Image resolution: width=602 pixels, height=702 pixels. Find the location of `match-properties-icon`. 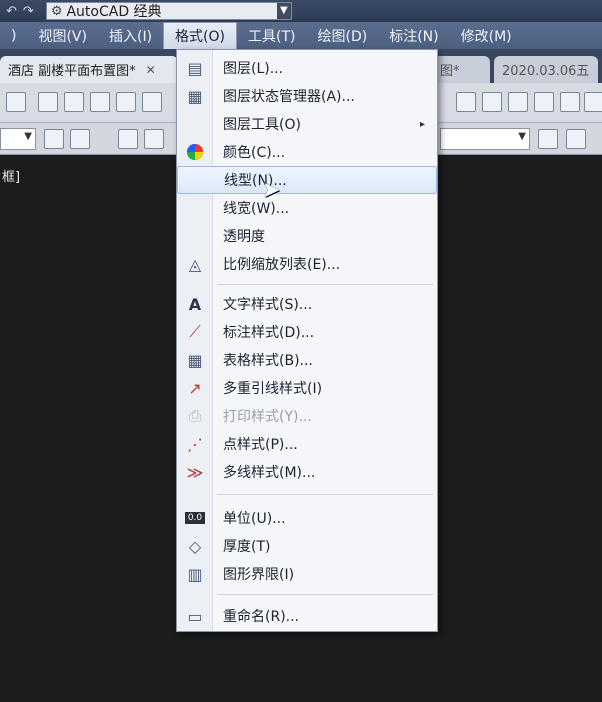

match-properties-icon is located at coordinates (126, 102).